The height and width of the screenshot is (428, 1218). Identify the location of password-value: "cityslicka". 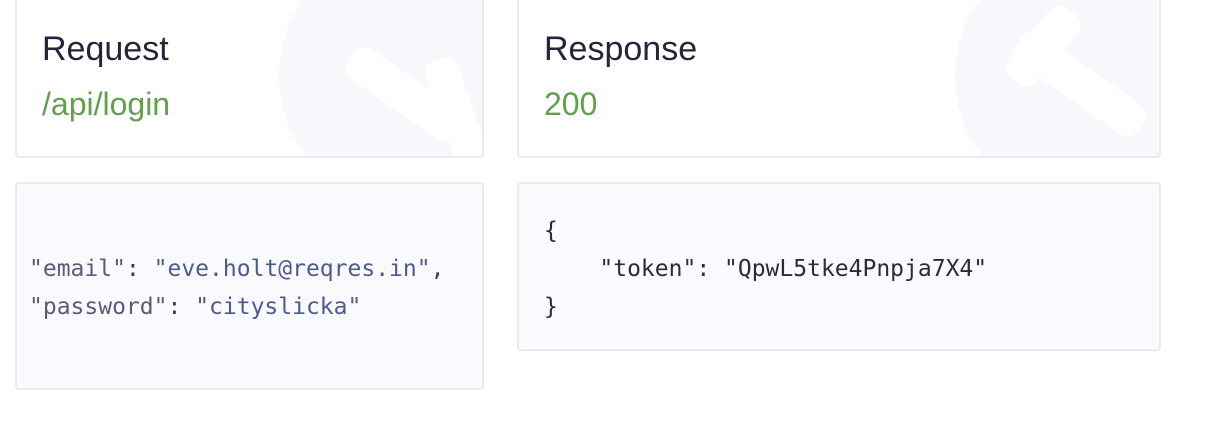
(278, 307).